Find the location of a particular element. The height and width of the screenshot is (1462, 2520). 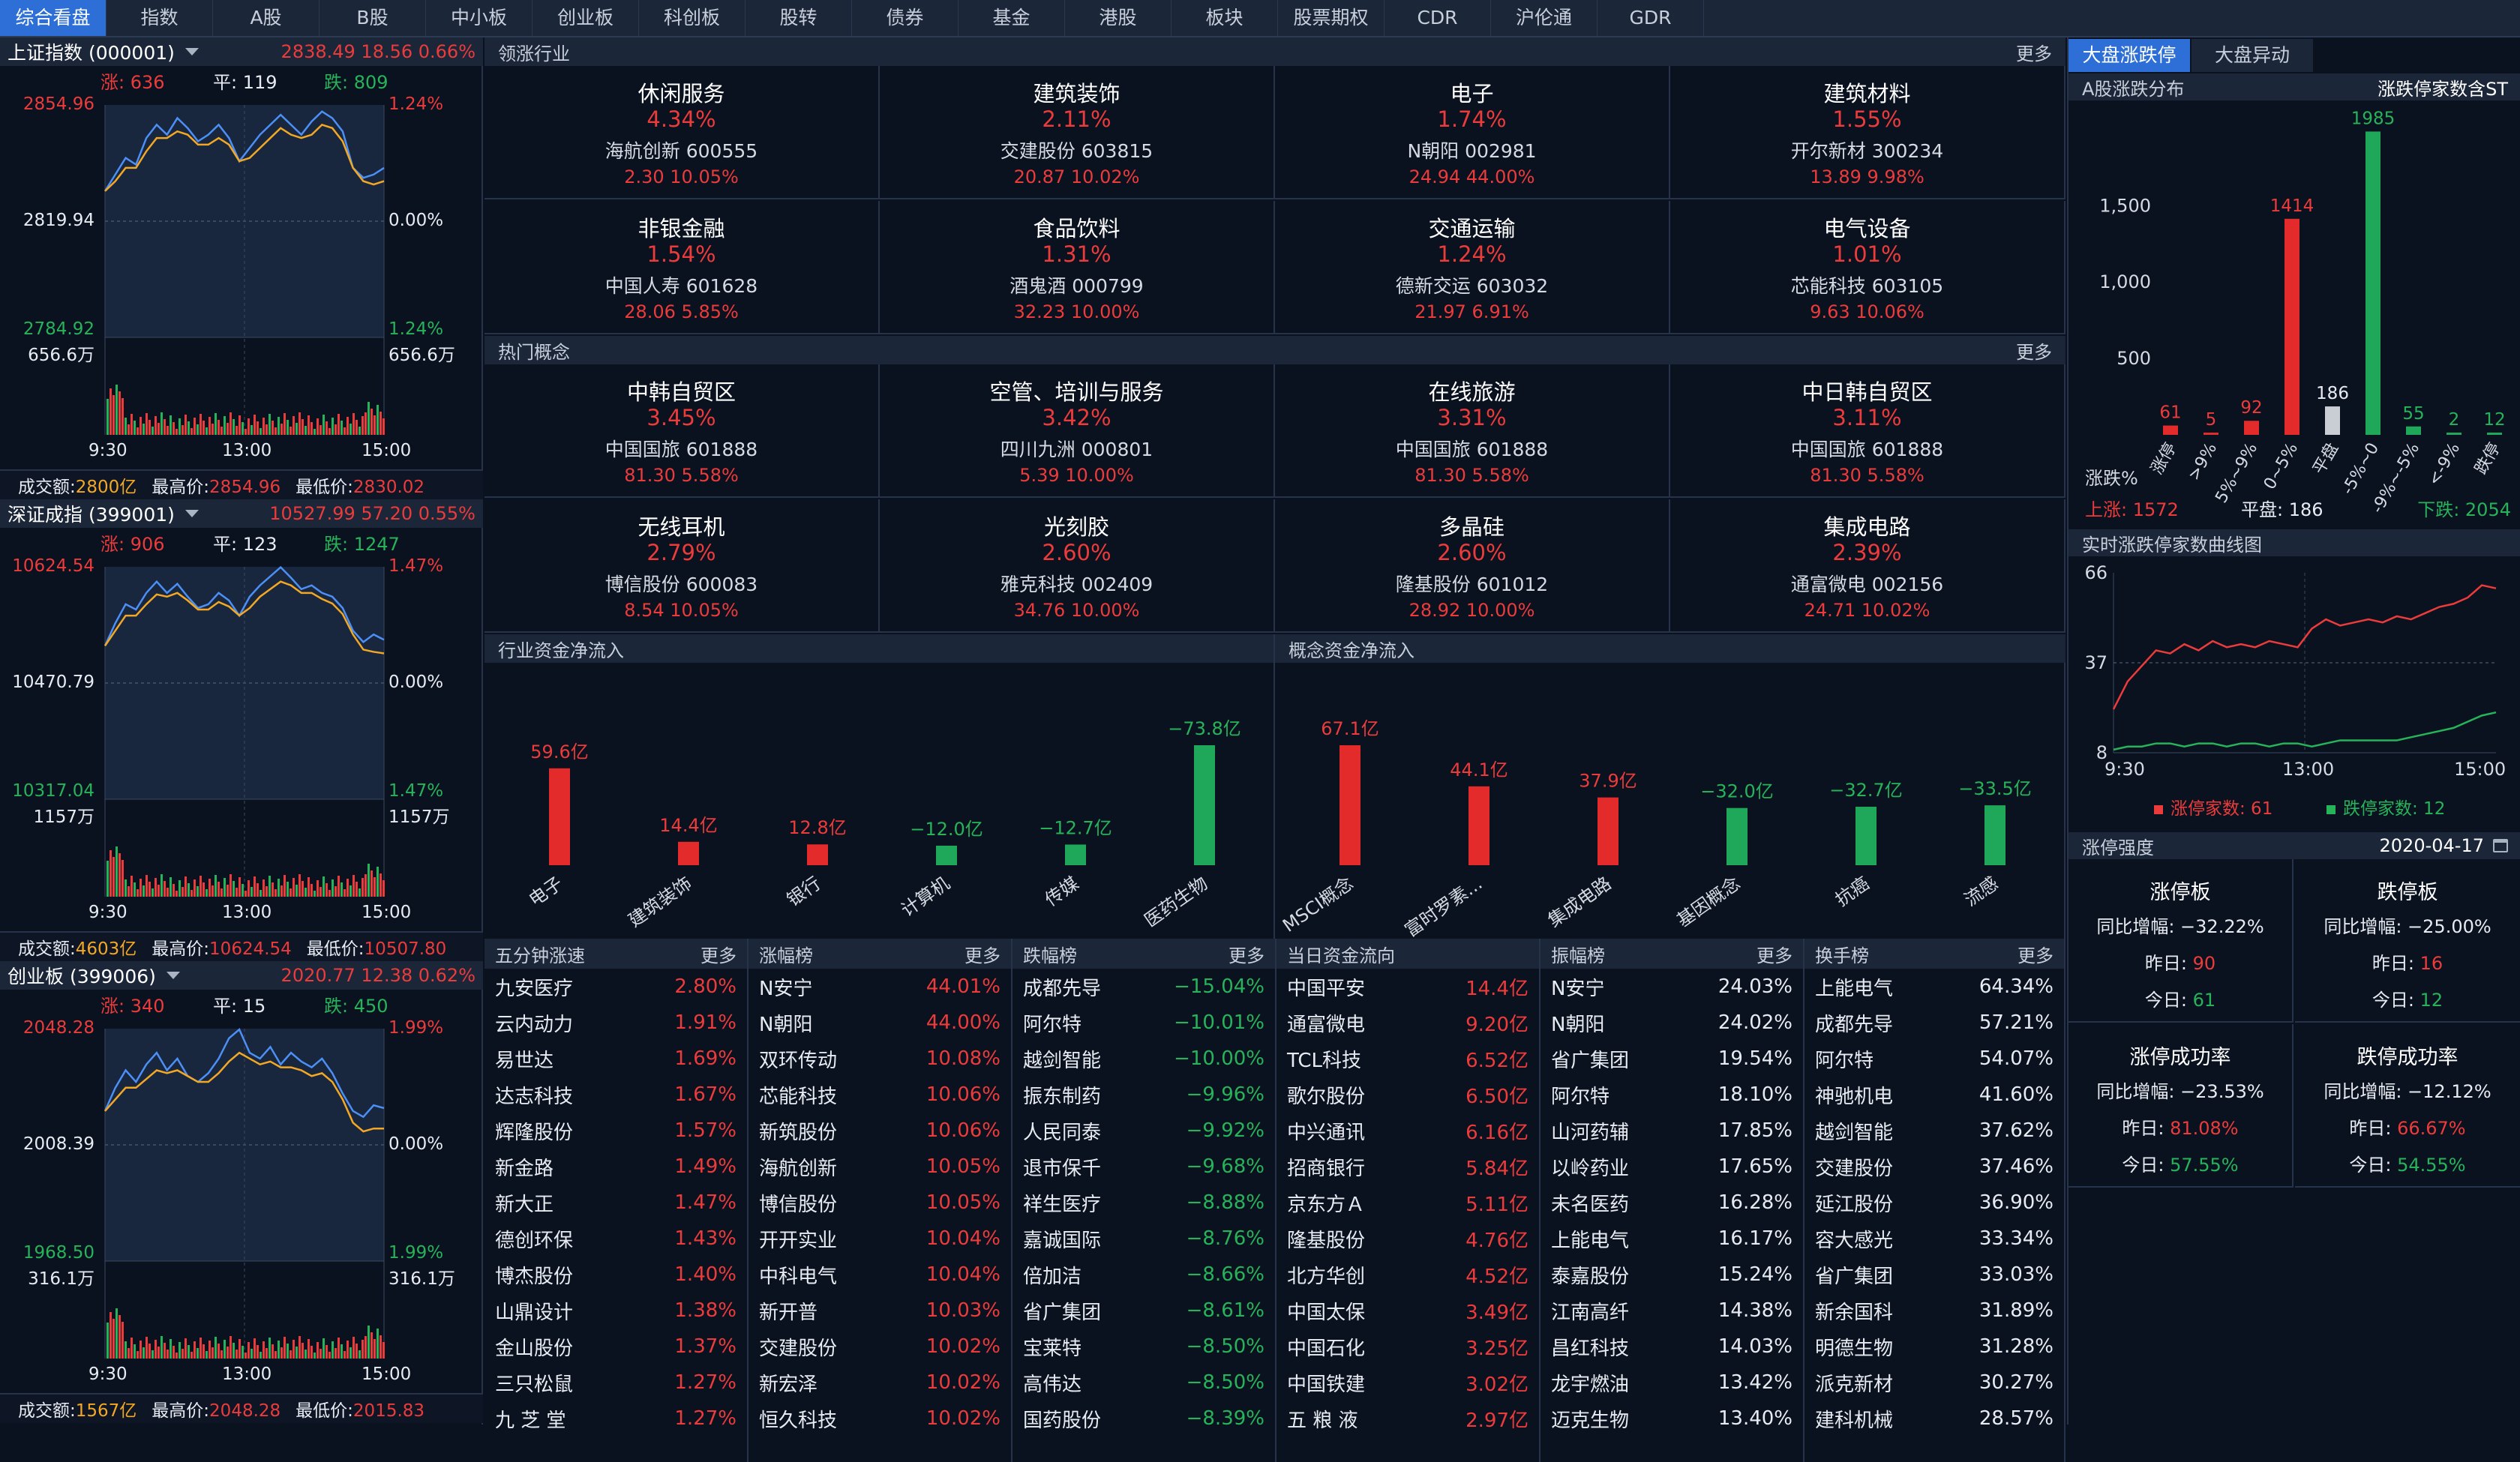

tab-market-movement: 大盘异动 is located at coordinates (2252, 56).